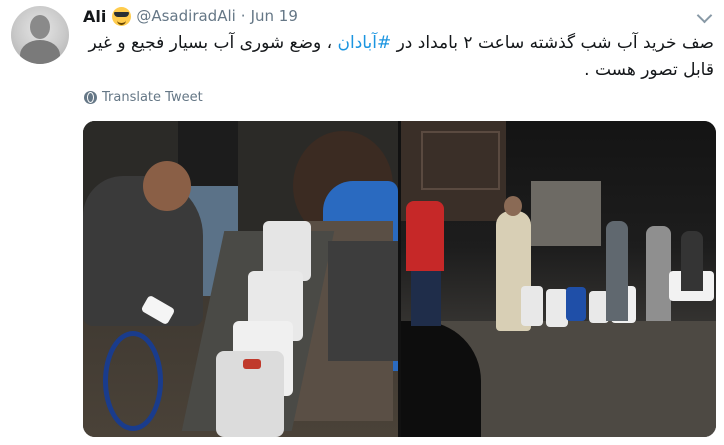  Describe the element at coordinates (552, 43) in the screenshot. I see `tweet-text-part-1: صف خرید آب شب گذشته ساعت ۲ بامداد در` at that location.